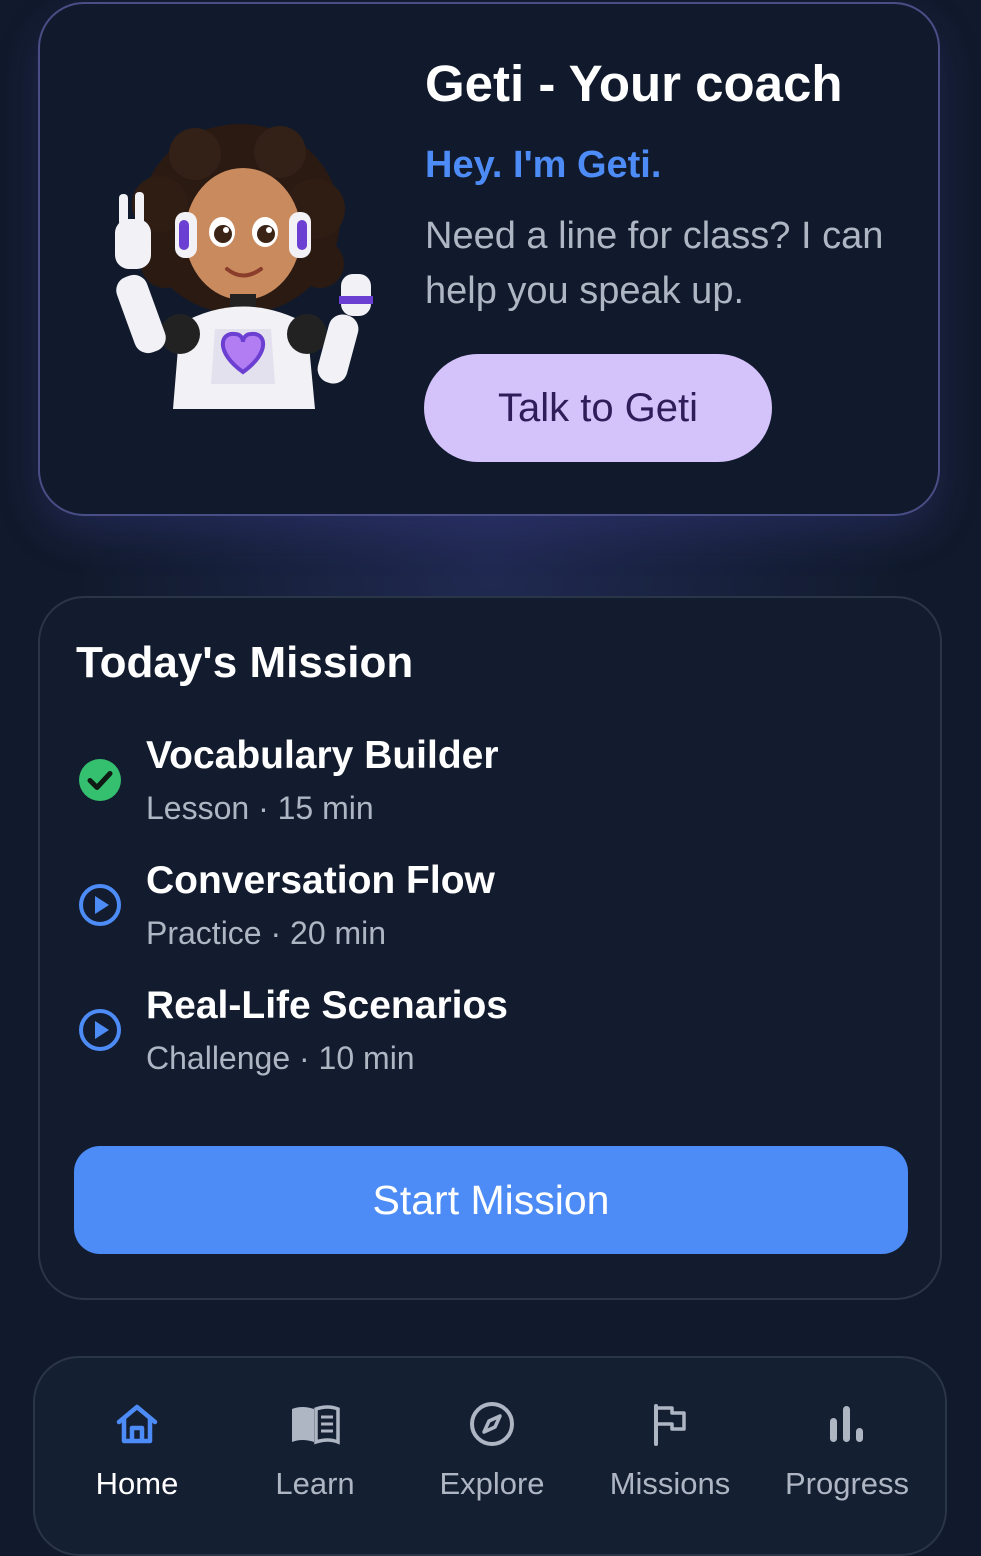 Image resolution: width=981 pixels, height=1556 pixels. What do you see at coordinates (491, 1200) in the screenshot?
I see `start-mission-button: Start Mission` at bounding box center [491, 1200].